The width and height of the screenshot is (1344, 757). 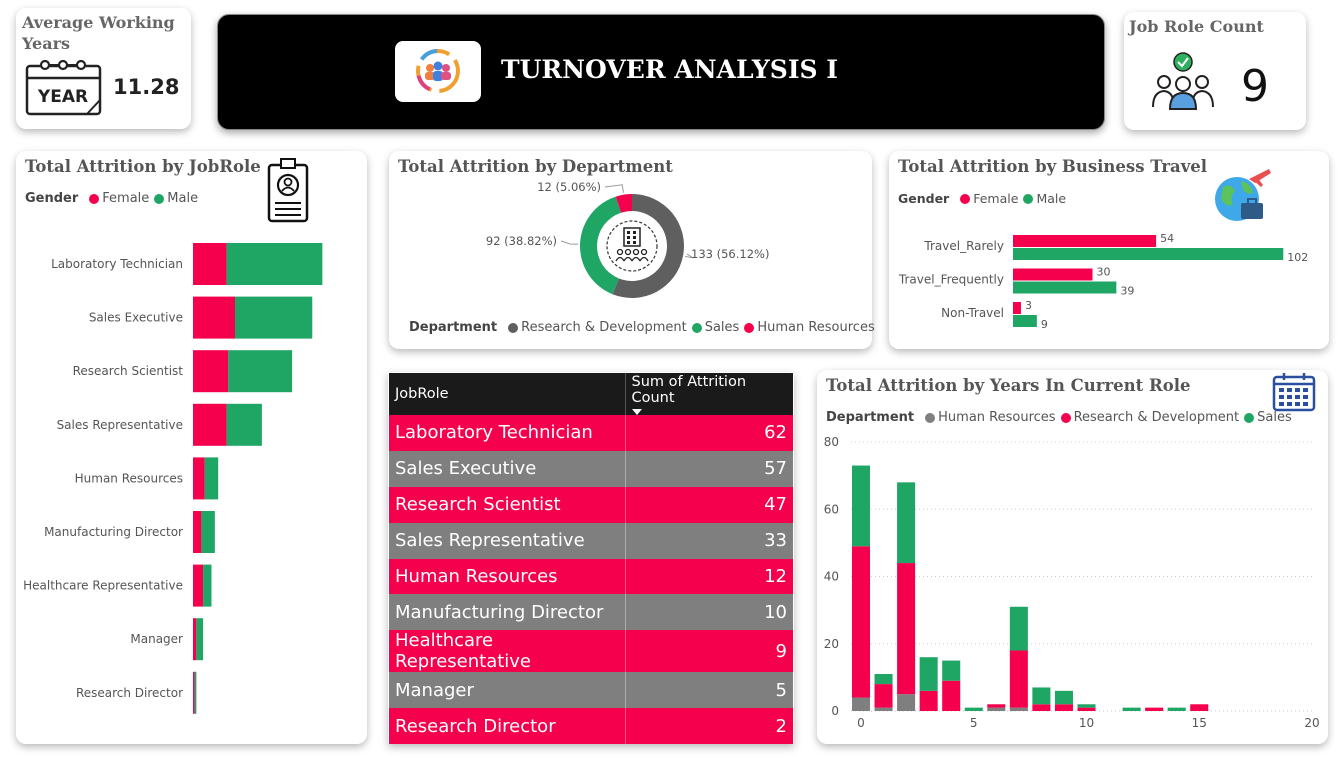 I want to click on table-row: Research Scientist 47, so click(x=591, y=504).